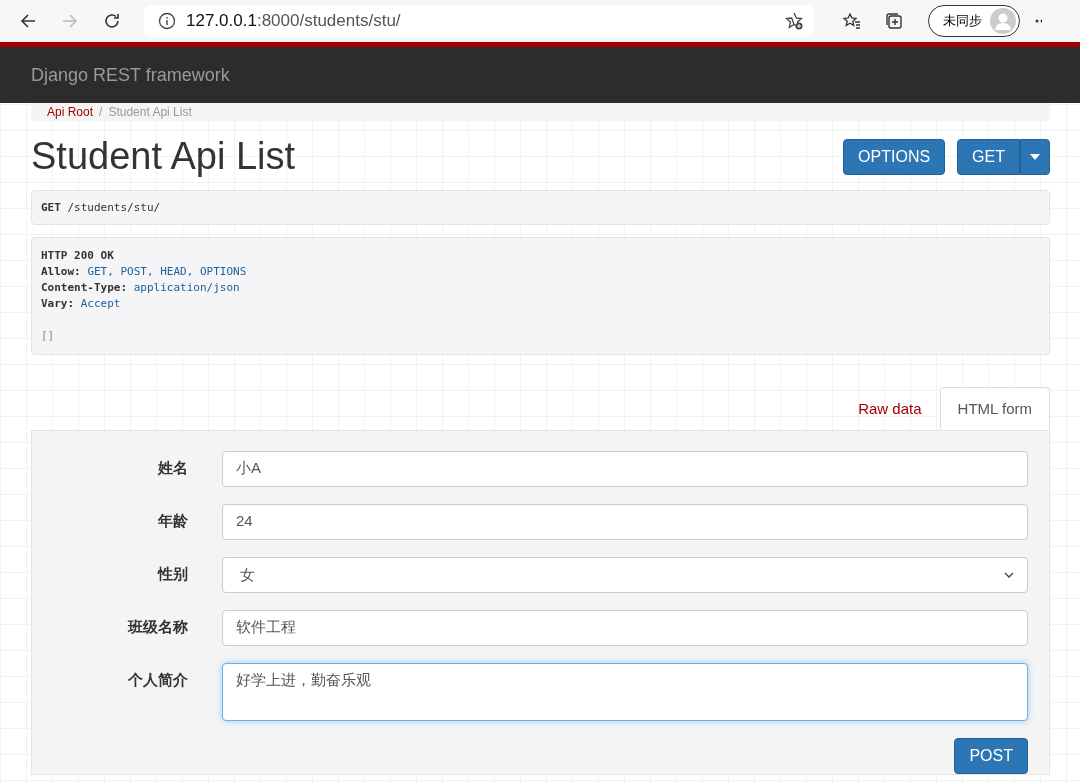 The width and height of the screenshot is (1080, 783). Describe the element at coordinates (158, 680) in the screenshot. I see `field-label: 个人简介` at that location.